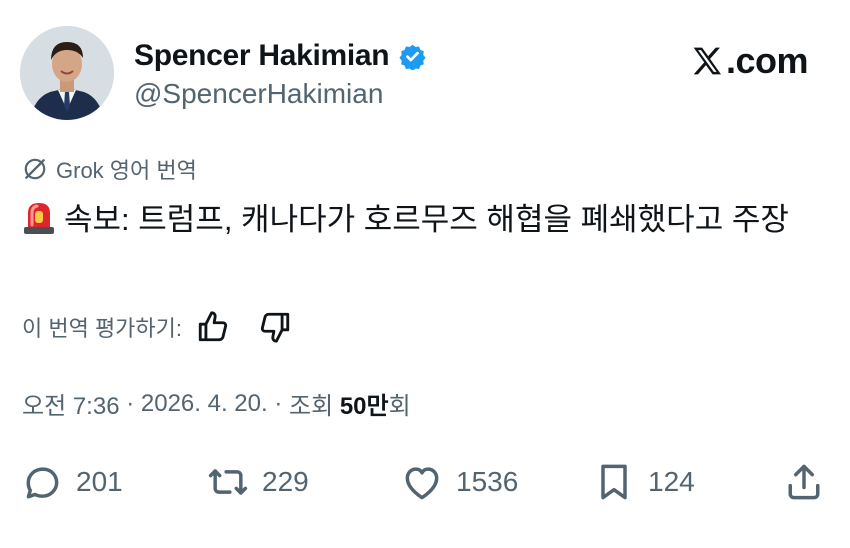  I want to click on like-count: 1536, so click(487, 481).